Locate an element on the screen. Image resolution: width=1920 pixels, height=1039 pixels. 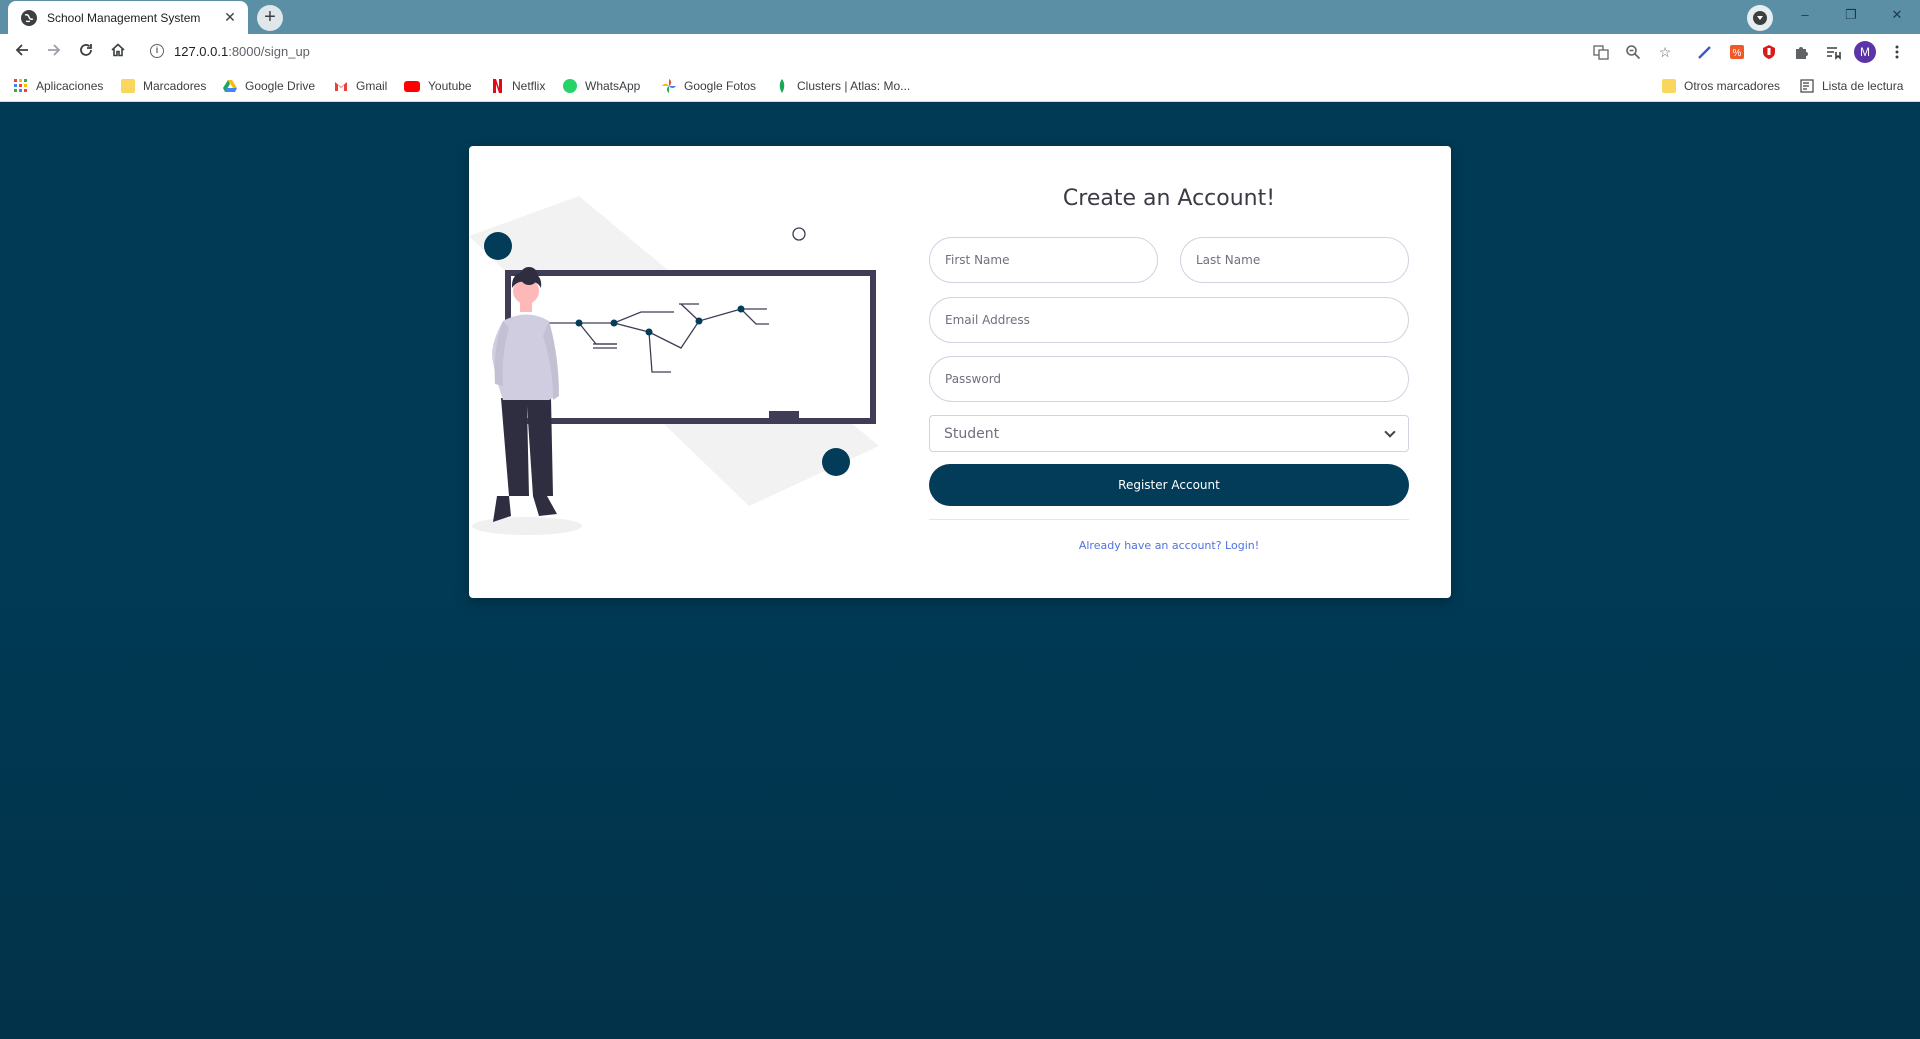
teacher-whiteboard-illustration is located at coordinates (674, 365).